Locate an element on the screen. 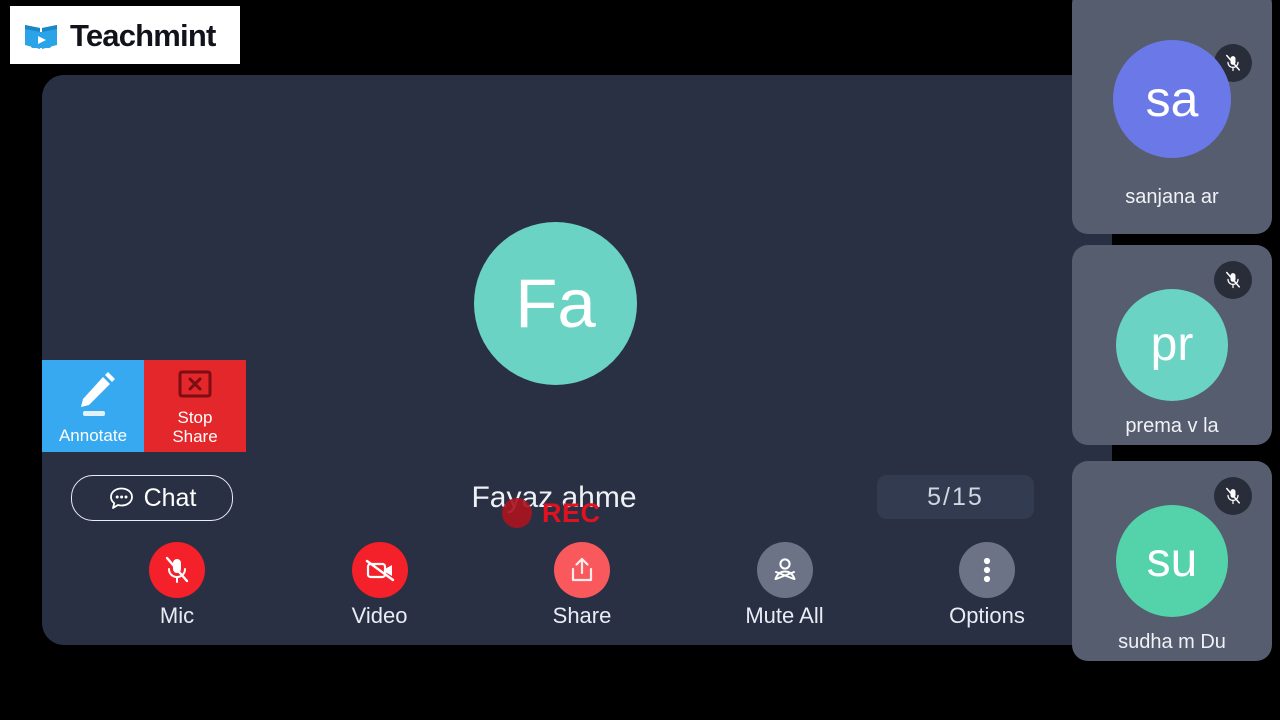 This screenshot has height=720, width=1280. participant-tile-sudha: su sudha m Du is located at coordinates (1172, 561).